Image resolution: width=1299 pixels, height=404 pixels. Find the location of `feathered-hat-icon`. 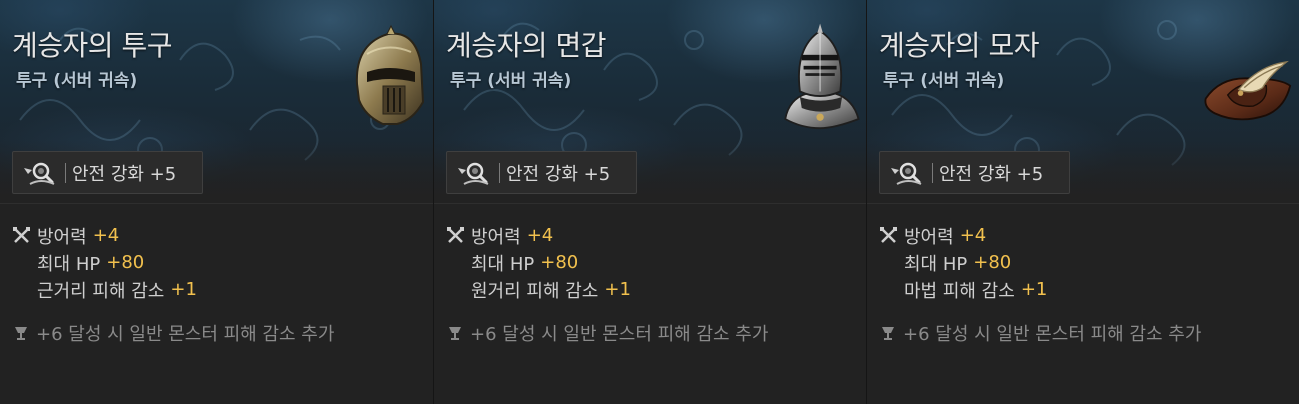

feathered-hat-icon is located at coordinates (1248, 90).